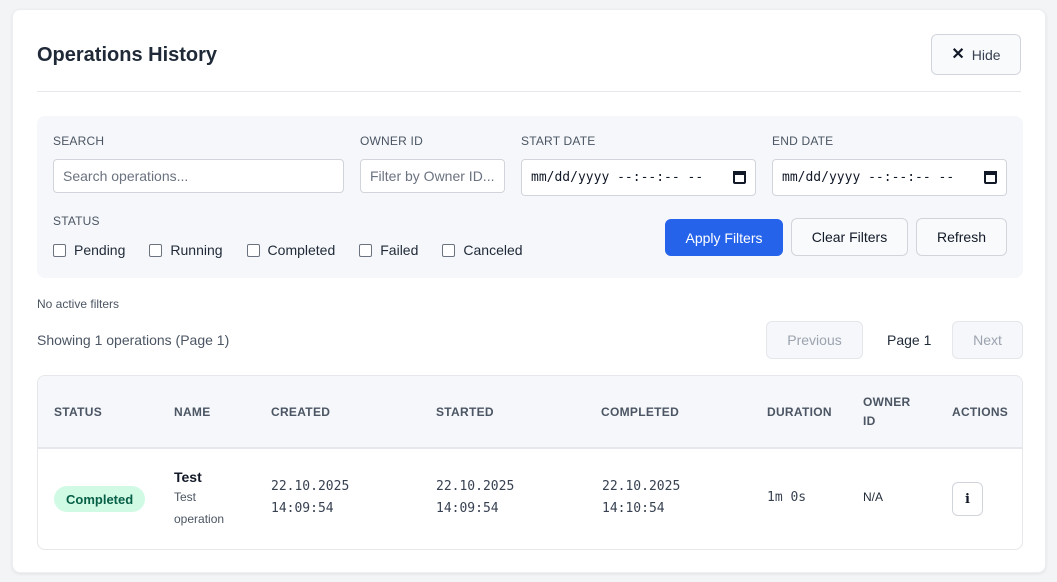 The height and width of the screenshot is (582, 1057). I want to click on status-checkbox-completed: Completed, so click(291, 250).